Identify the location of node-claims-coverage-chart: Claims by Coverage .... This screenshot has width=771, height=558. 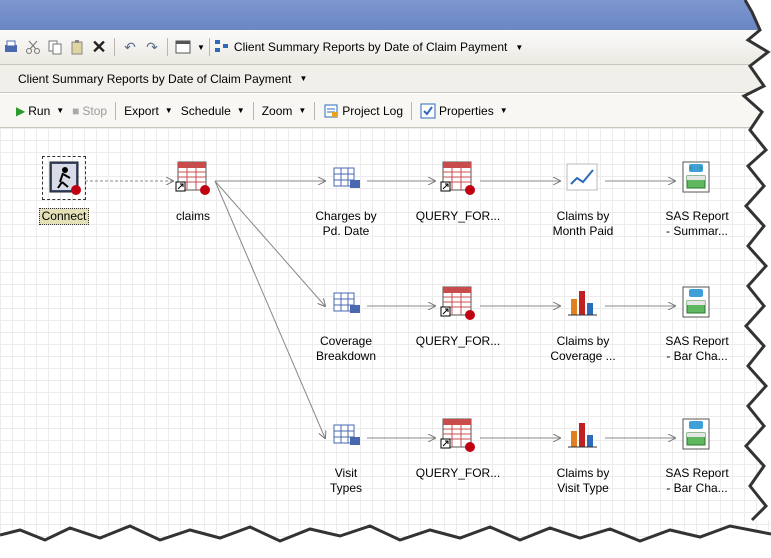
(583, 324).